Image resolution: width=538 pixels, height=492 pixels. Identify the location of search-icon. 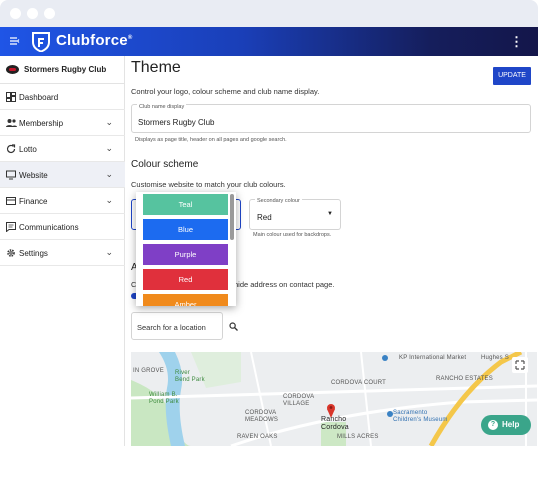
(233, 327).